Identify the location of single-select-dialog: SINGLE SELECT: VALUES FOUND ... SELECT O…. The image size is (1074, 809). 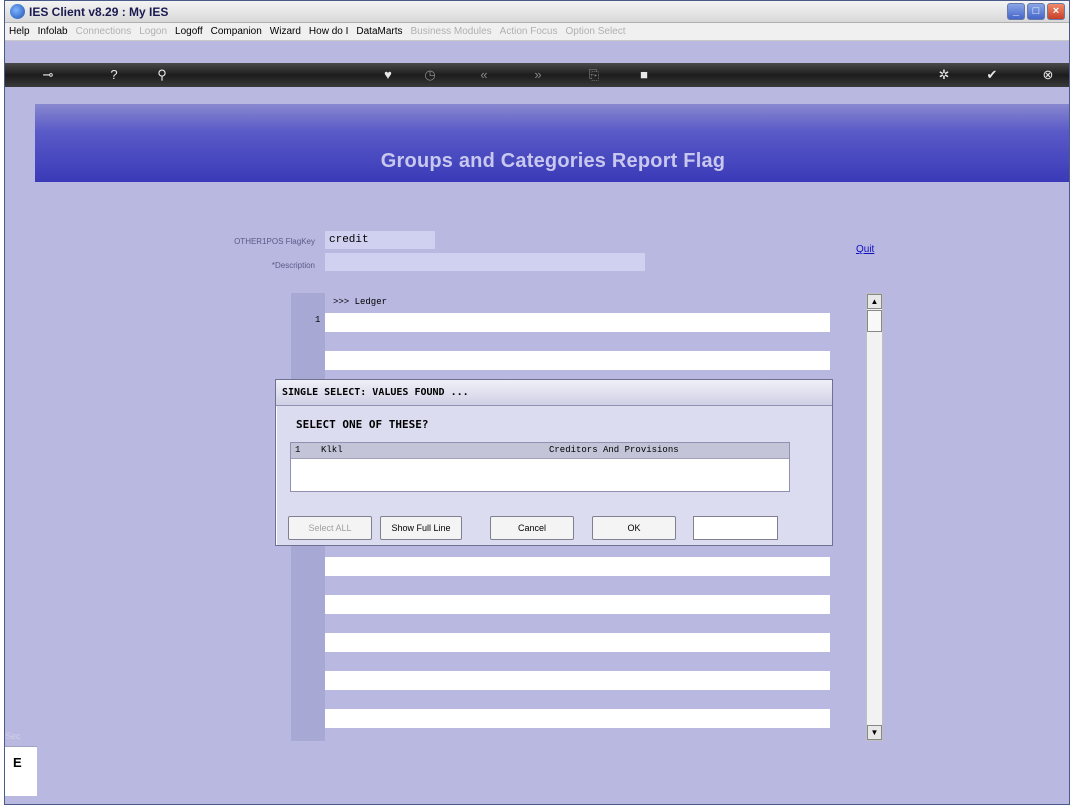
(554, 462).